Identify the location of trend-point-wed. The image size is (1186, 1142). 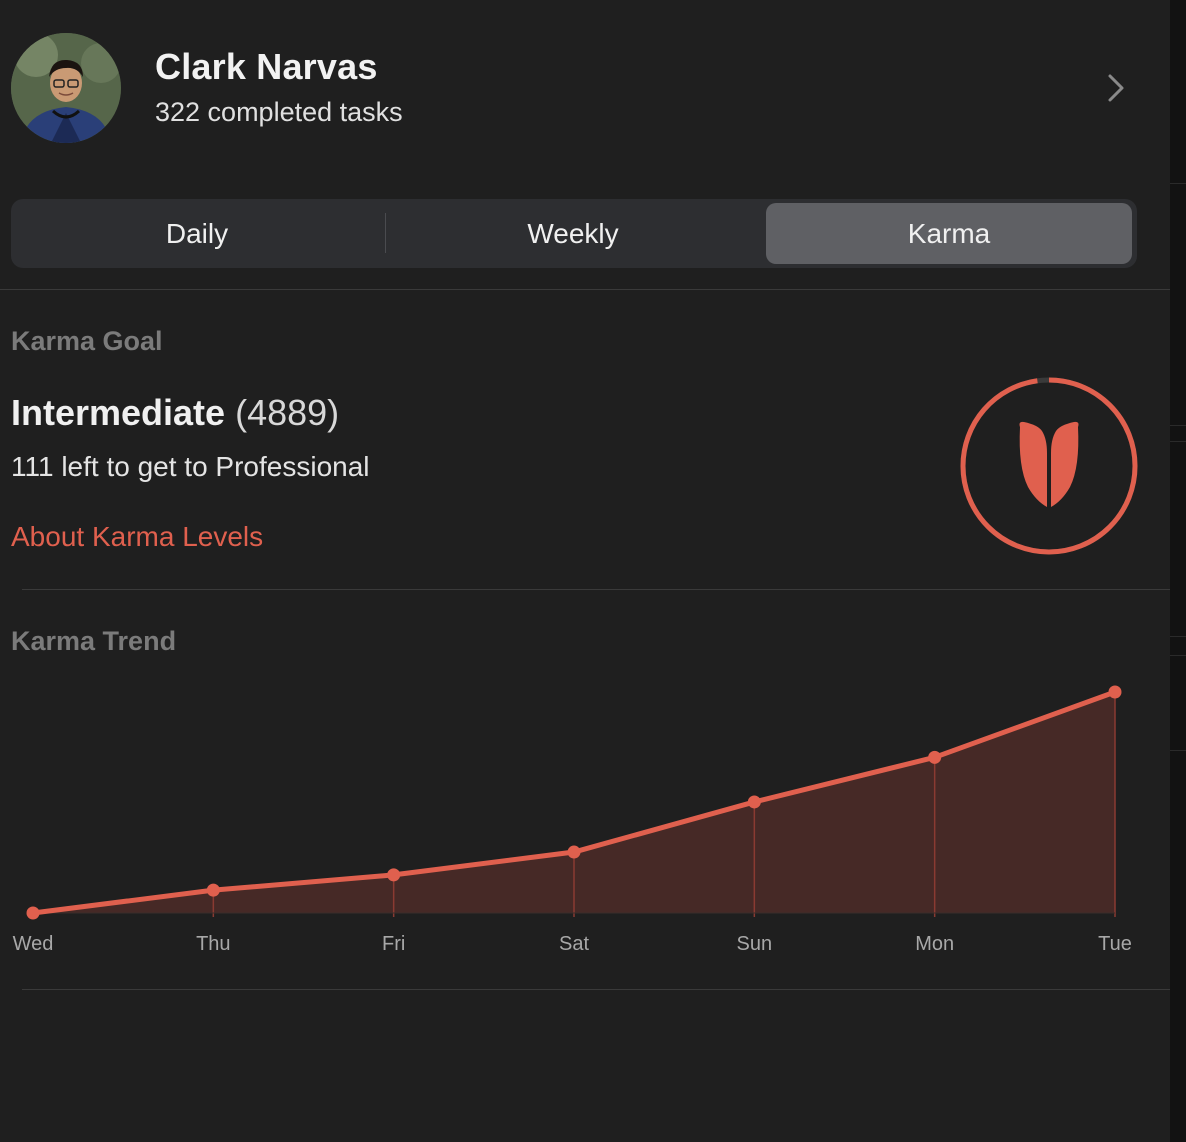
(33, 913).